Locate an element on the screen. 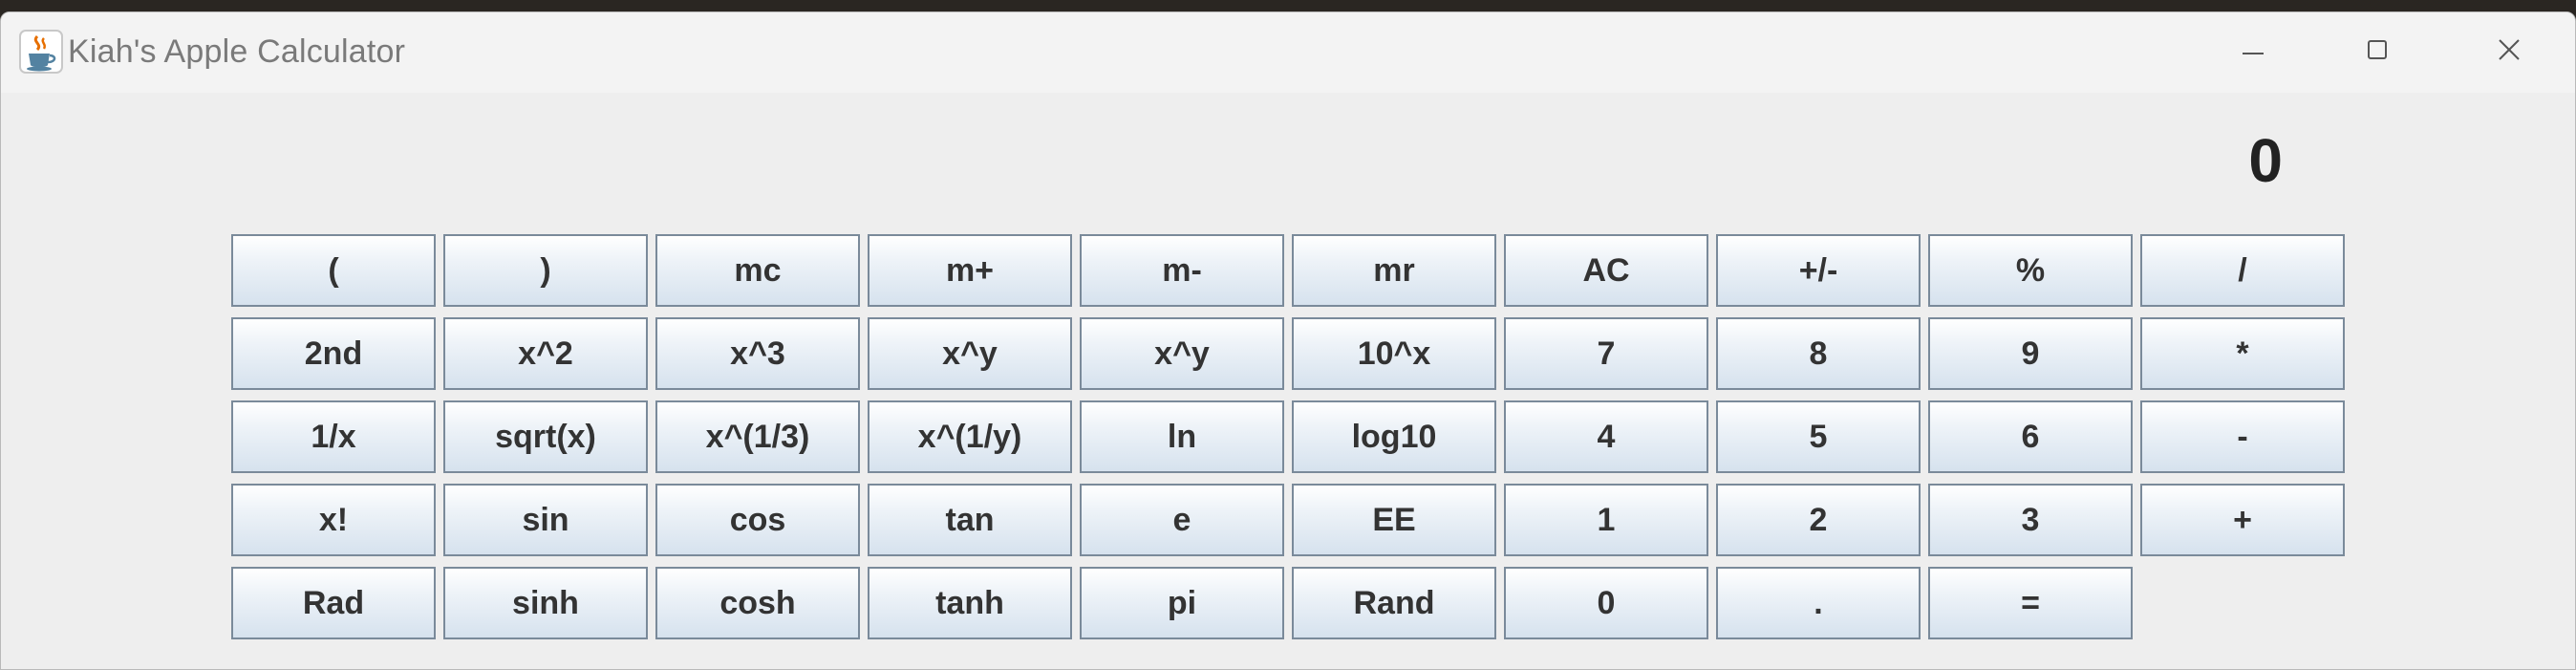 The image size is (2576, 670). key-tan: tan is located at coordinates (970, 520).